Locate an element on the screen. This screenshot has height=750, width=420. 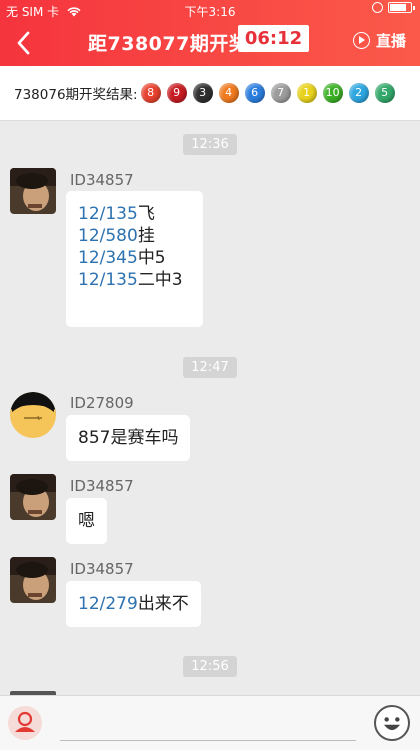
clock: 下午3:16 is located at coordinates (210, 12).